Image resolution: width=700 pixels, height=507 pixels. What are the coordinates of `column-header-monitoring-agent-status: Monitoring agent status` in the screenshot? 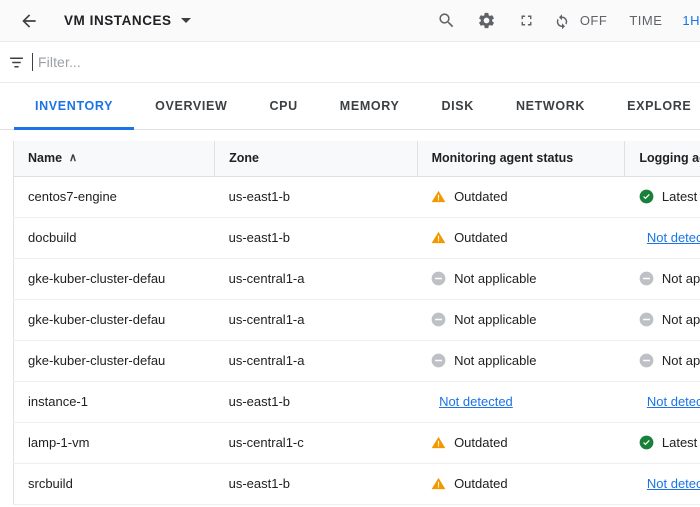 It's located at (521, 159).